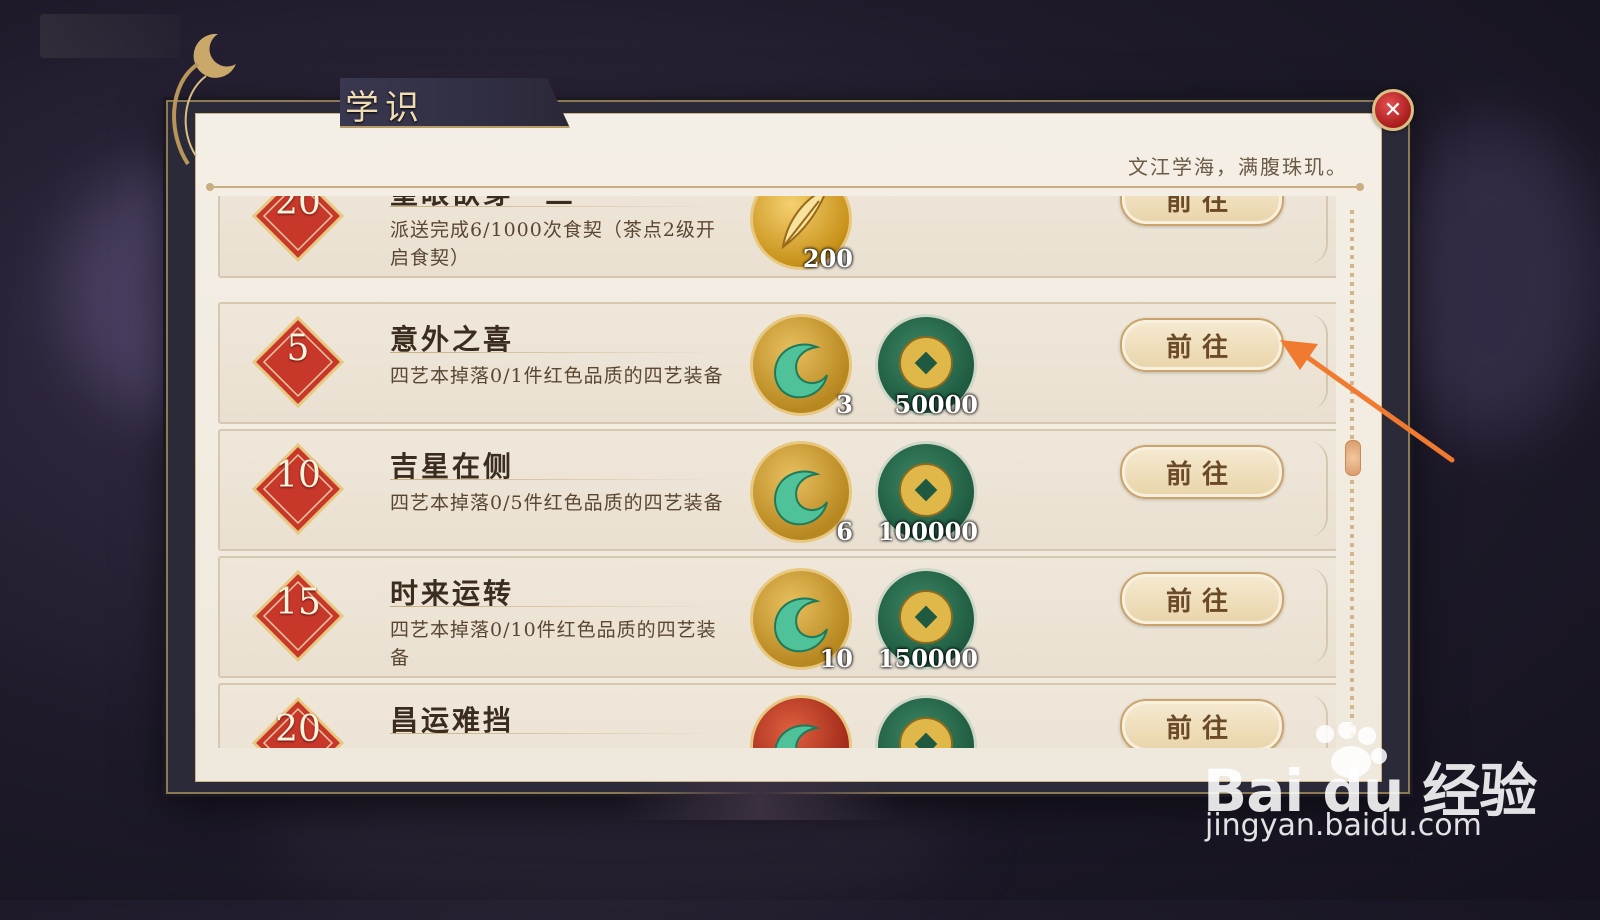 This screenshot has width=1600, height=920. Describe the element at coordinates (1238, 167) in the screenshot. I see `panel-subtitle: 文江学海，满腹珠玑。` at that location.